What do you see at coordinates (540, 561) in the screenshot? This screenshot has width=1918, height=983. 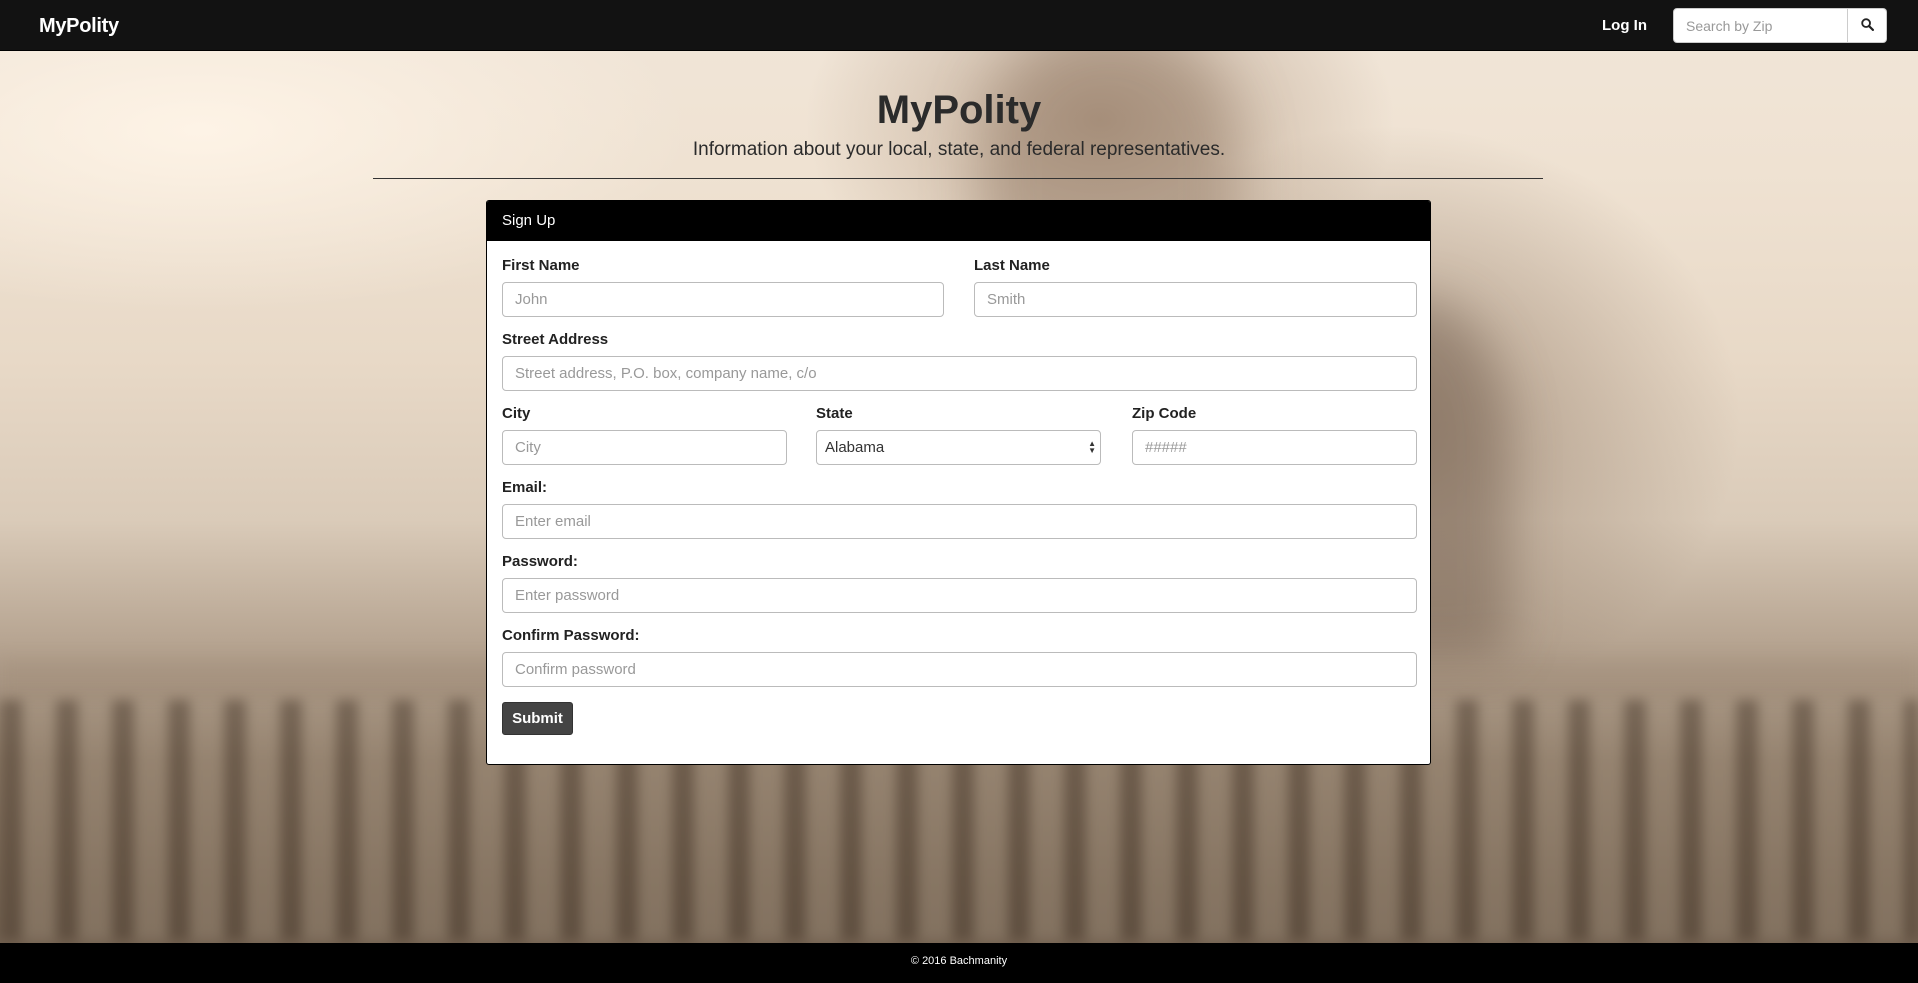 I see `password-label: Password:` at bounding box center [540, 561].